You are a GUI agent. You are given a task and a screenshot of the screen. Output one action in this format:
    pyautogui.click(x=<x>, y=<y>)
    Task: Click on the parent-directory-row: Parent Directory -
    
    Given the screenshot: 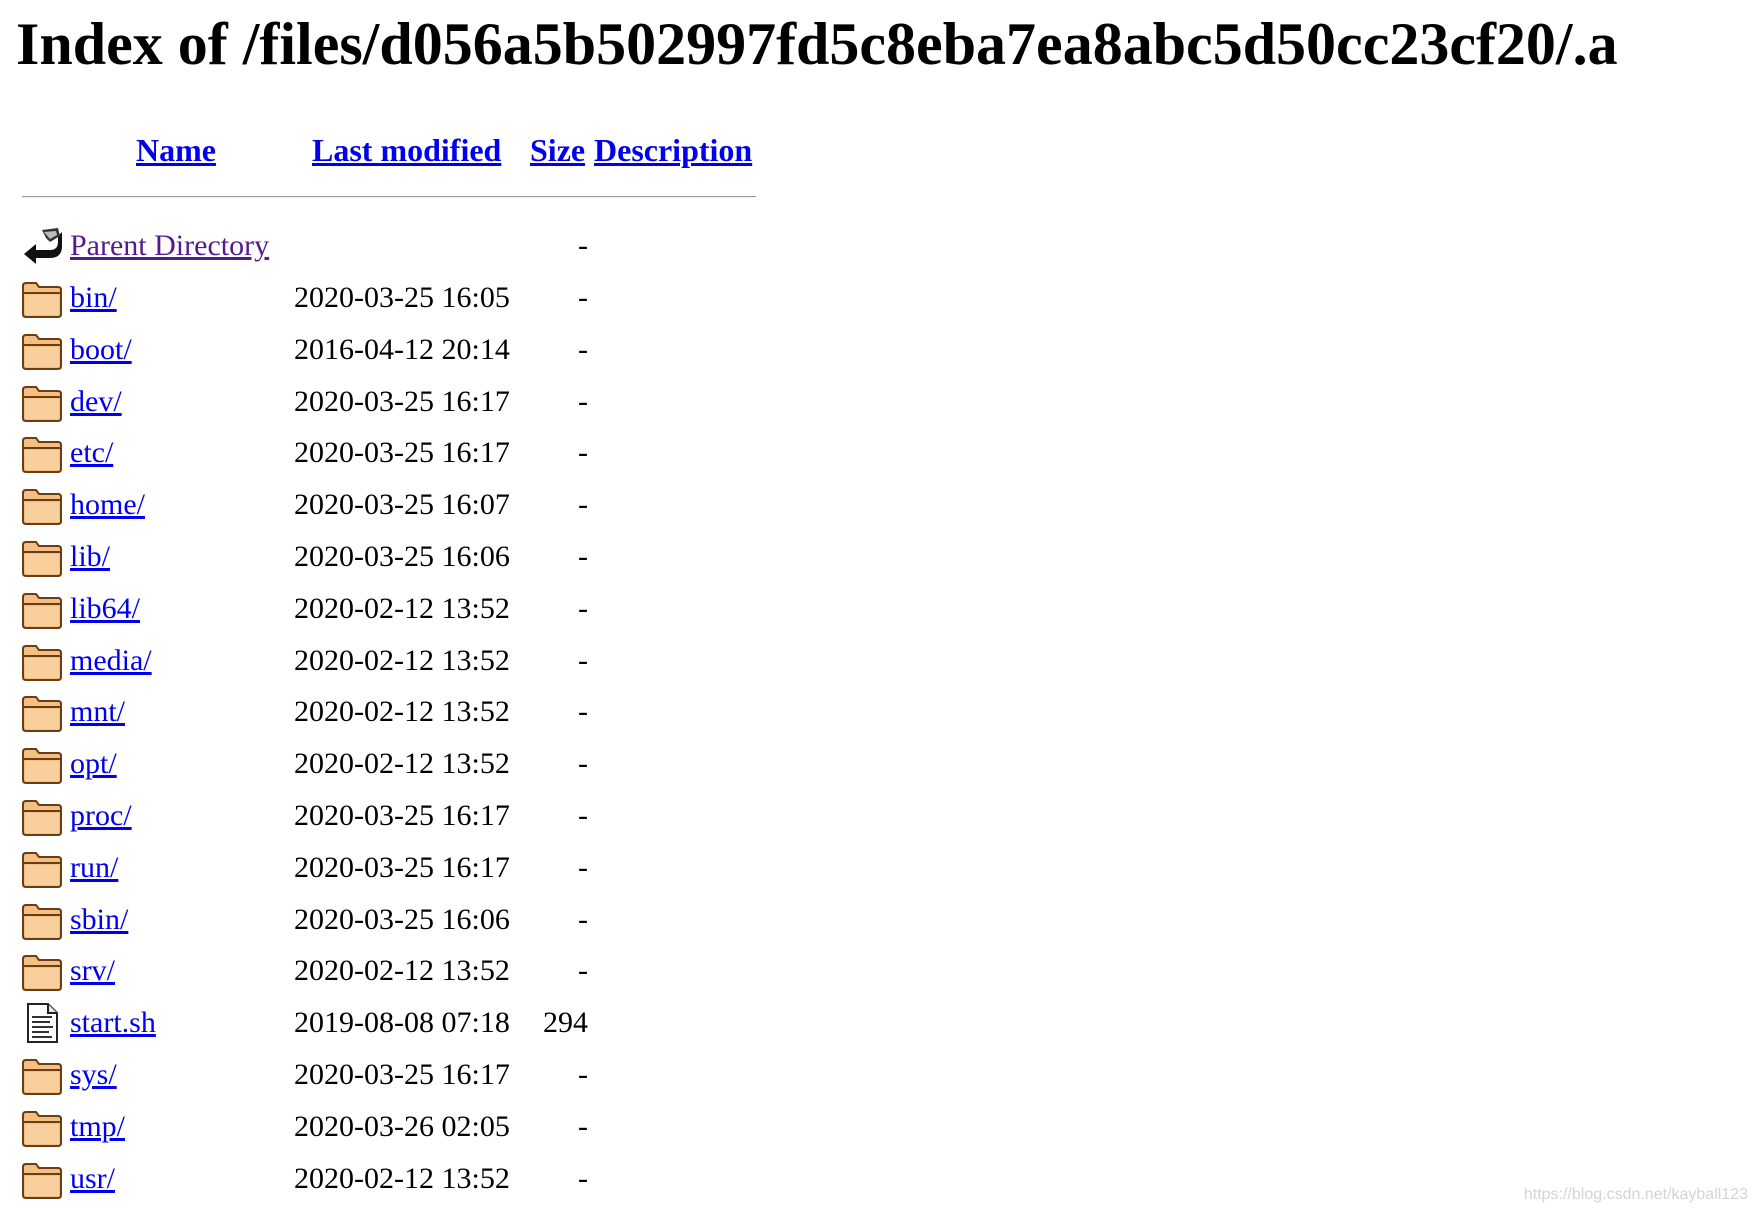 What is the action you would take?
    pyautogui.click(x=400, y=246)
    